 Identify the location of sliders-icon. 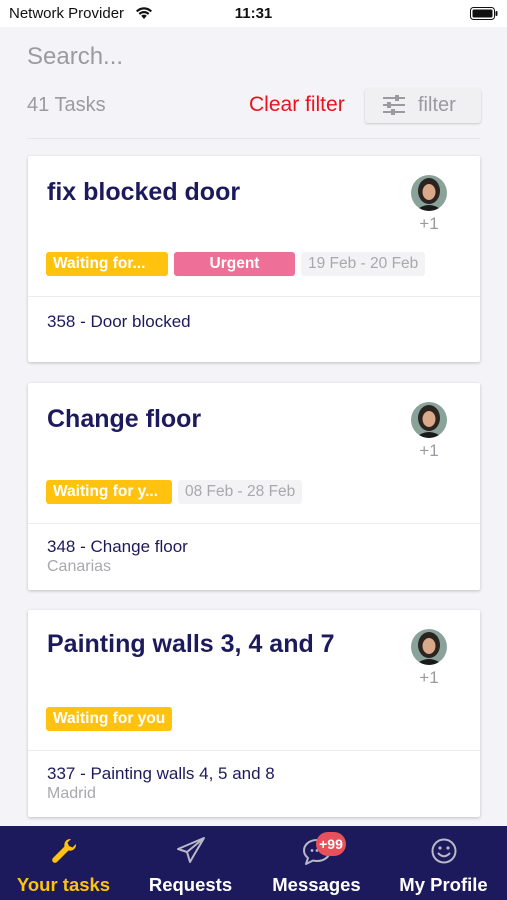
(394, 107).